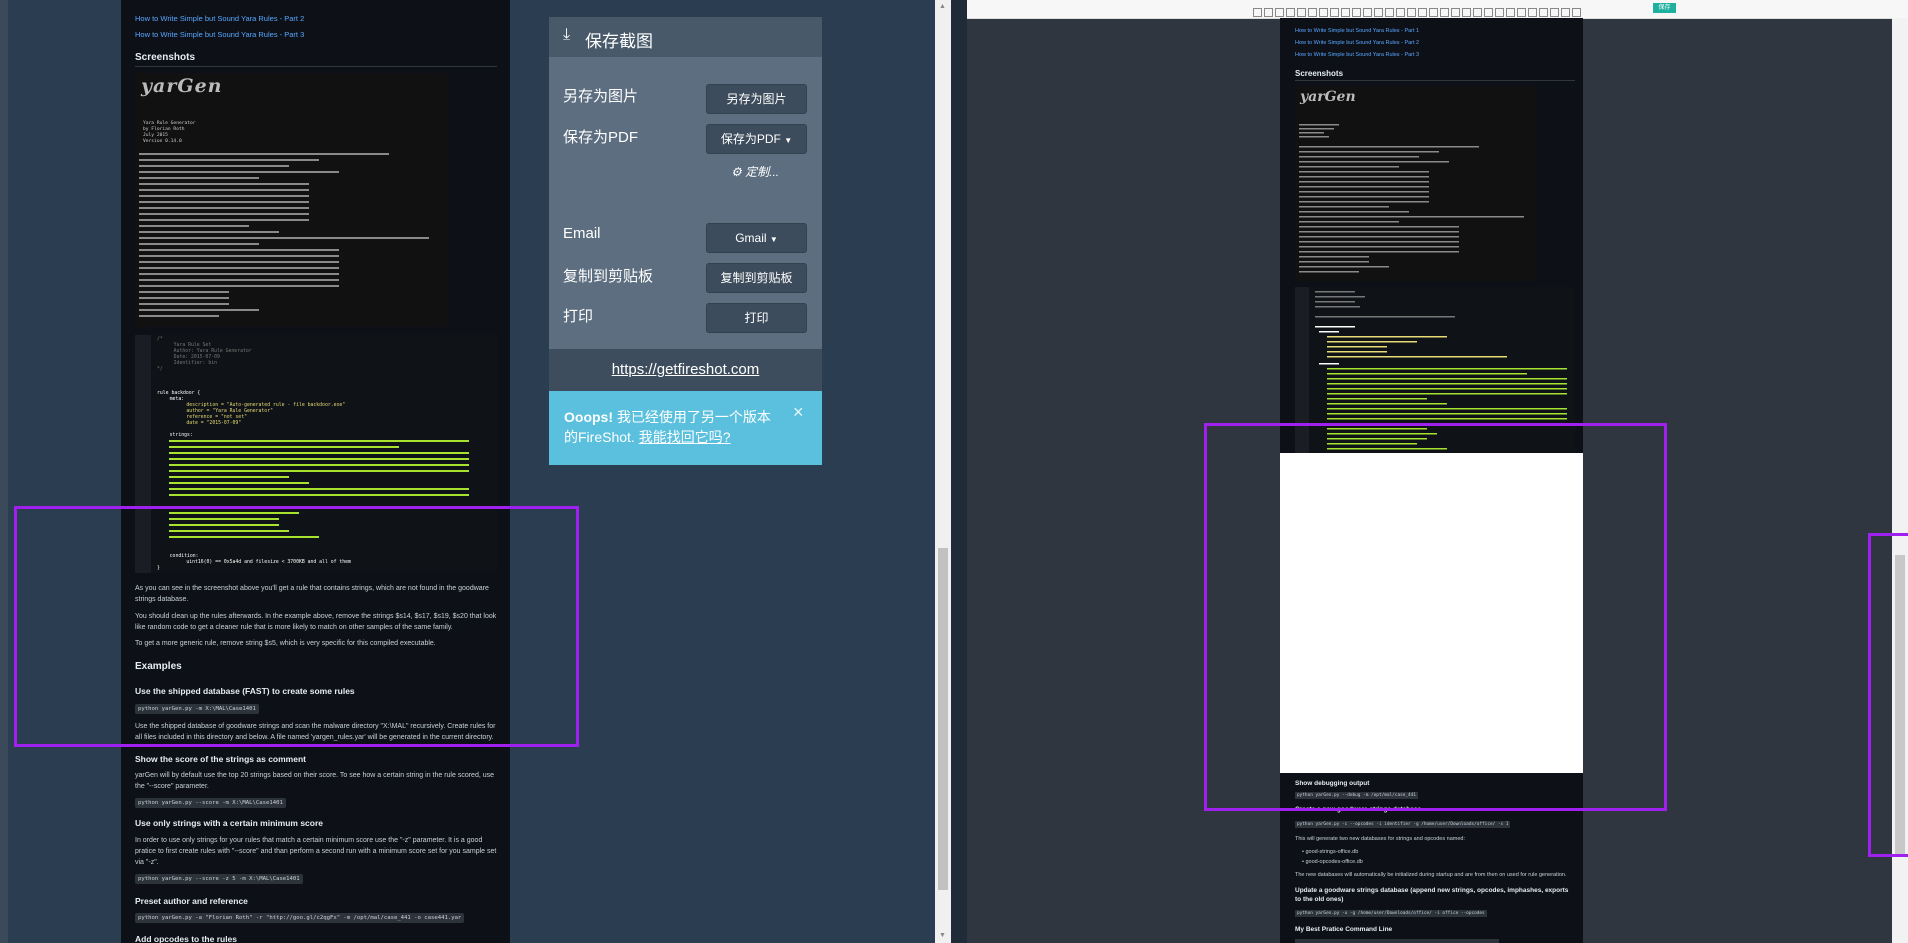  Describe the element at coordinates (188, 345) in the screenshot. I see `code-line: Yara Rule Set` at that location.